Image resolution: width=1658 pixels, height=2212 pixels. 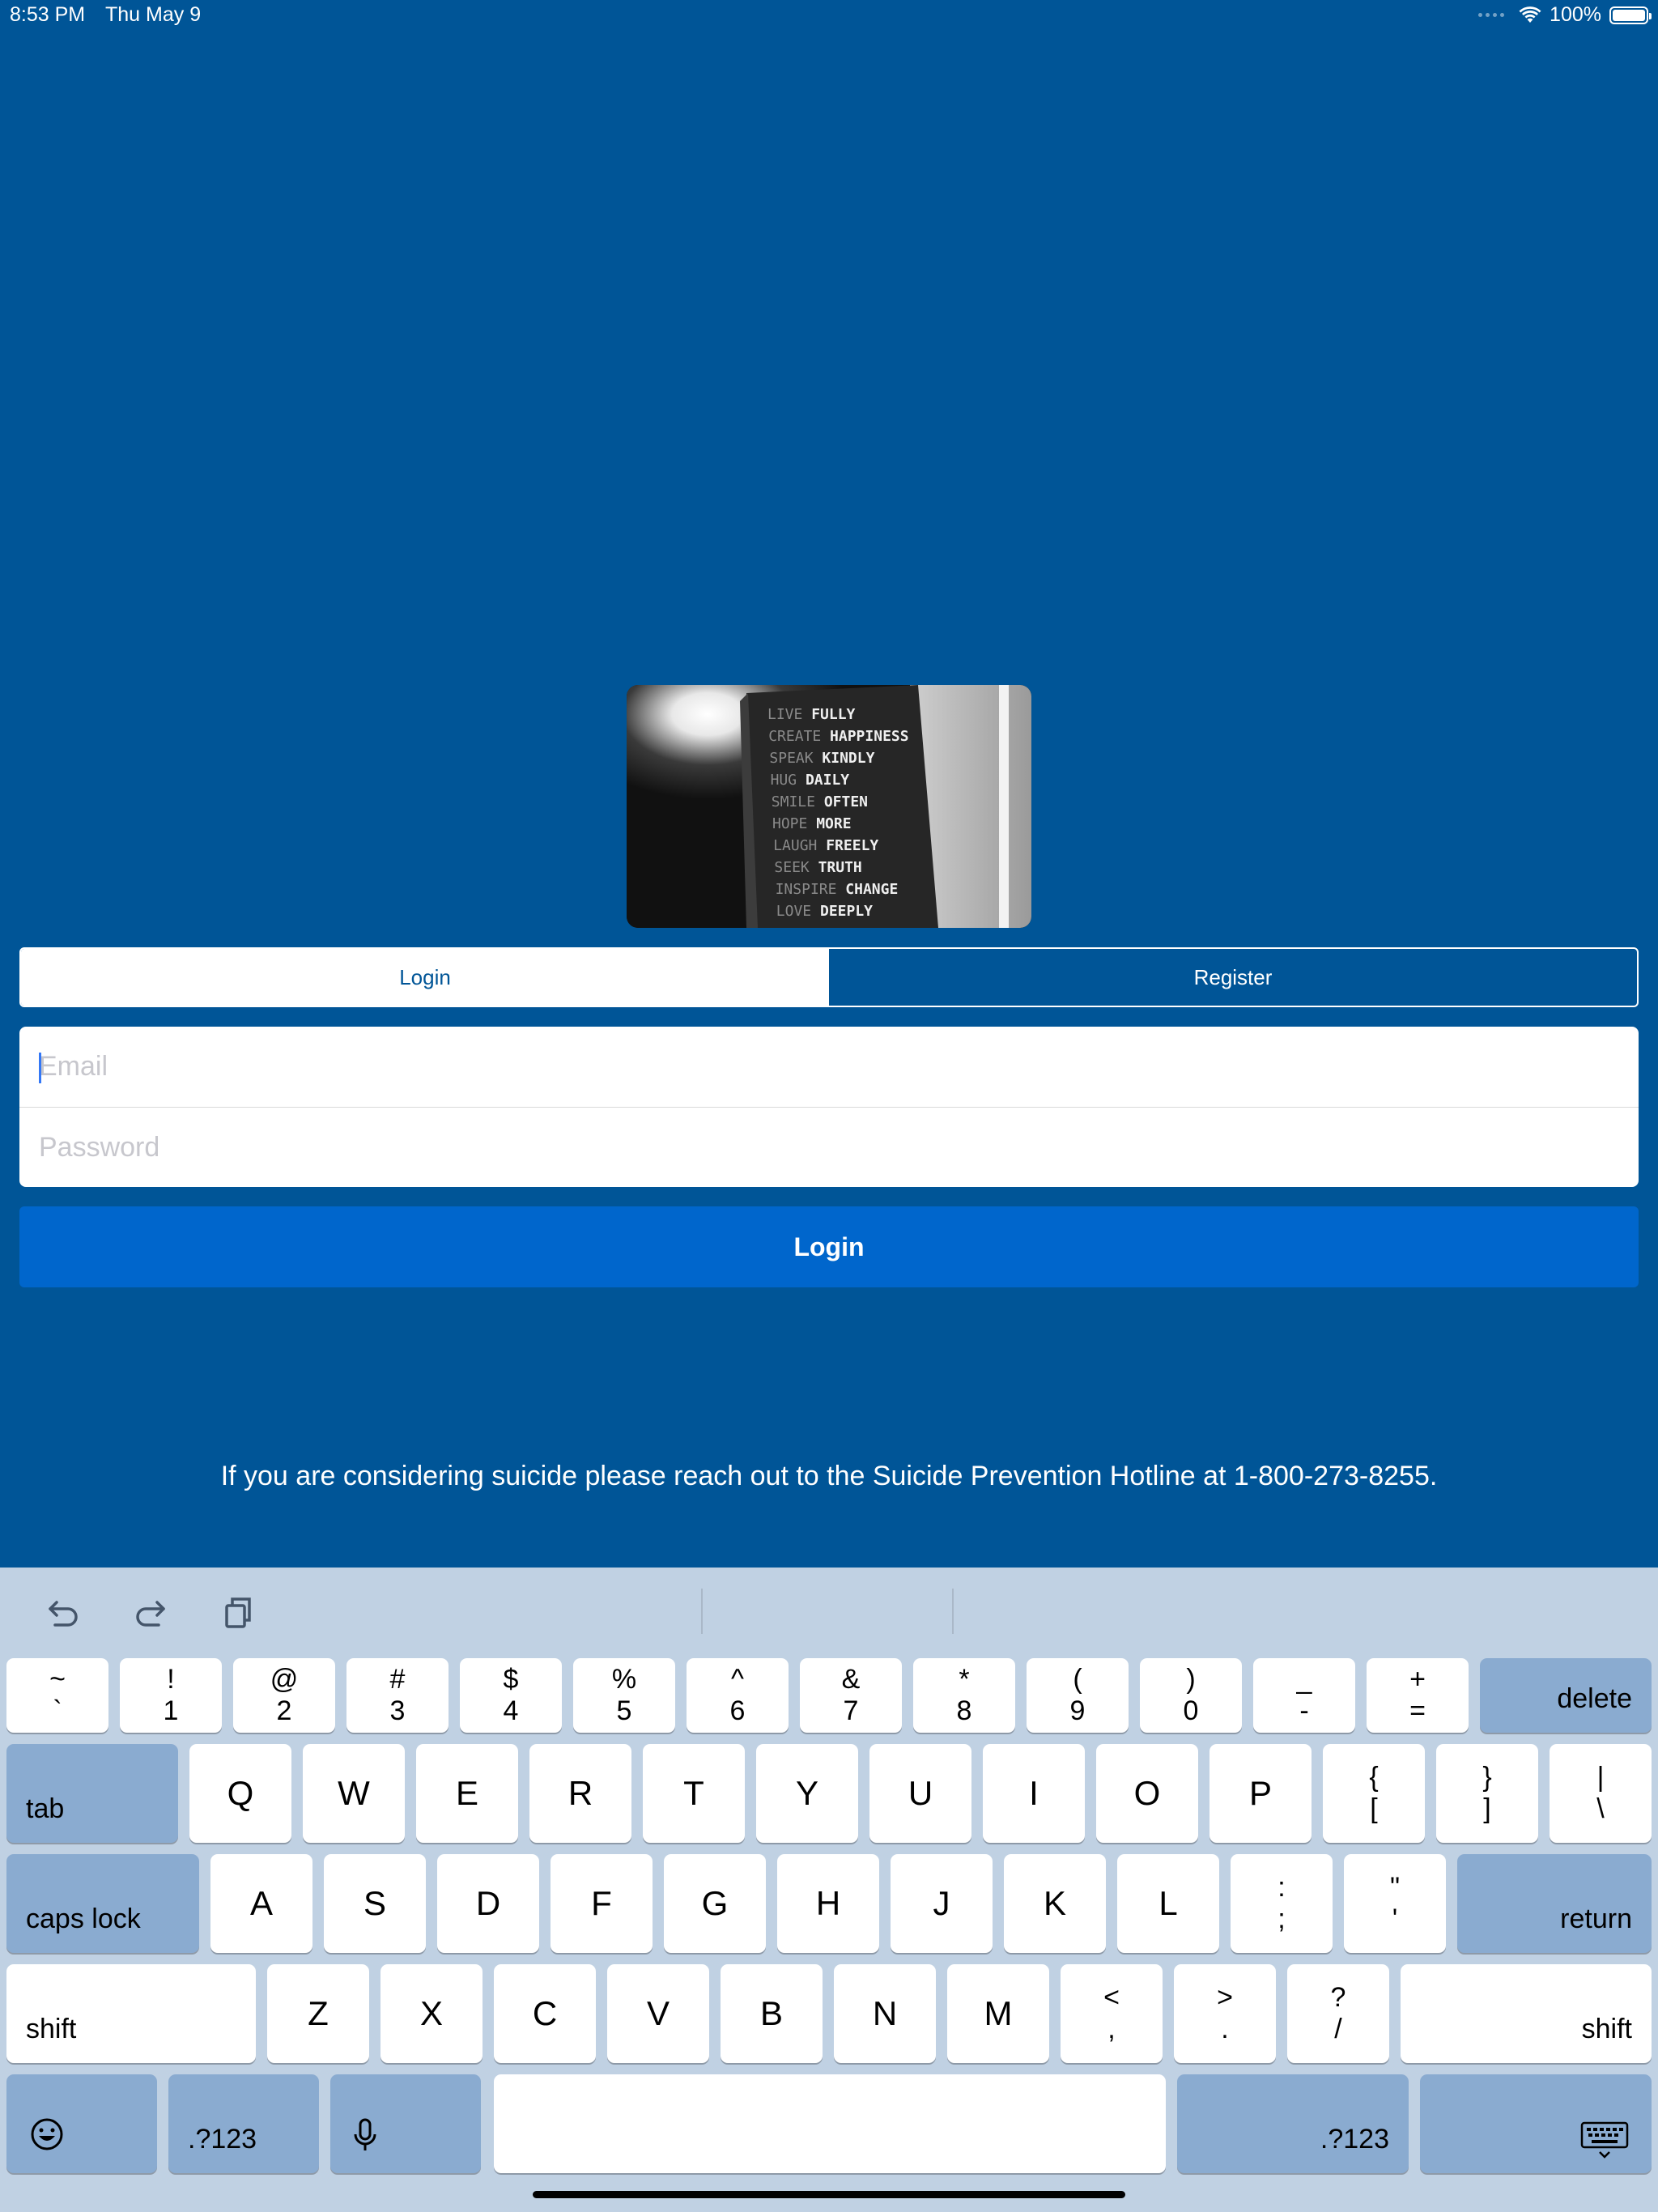 I want to click on key-9: (9, so click(x=1078, y=1695).